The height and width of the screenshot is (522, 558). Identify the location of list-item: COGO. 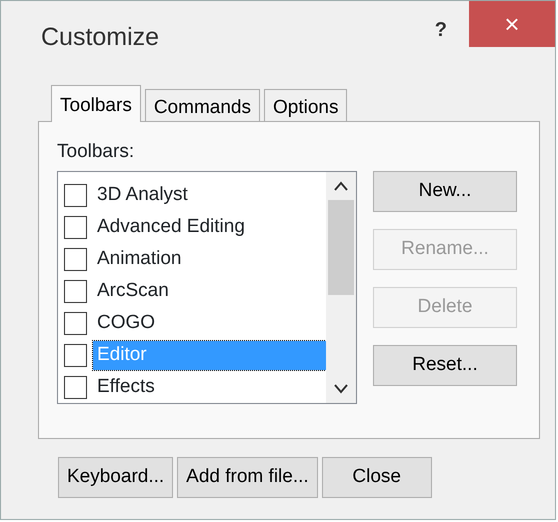
(209, 323).